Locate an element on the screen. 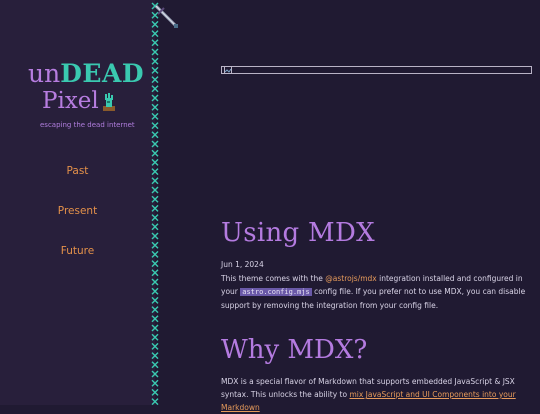 This screenshot has height=414, width=540. site-tagline: escaping the dead internet is located at coordinates (87, 125).